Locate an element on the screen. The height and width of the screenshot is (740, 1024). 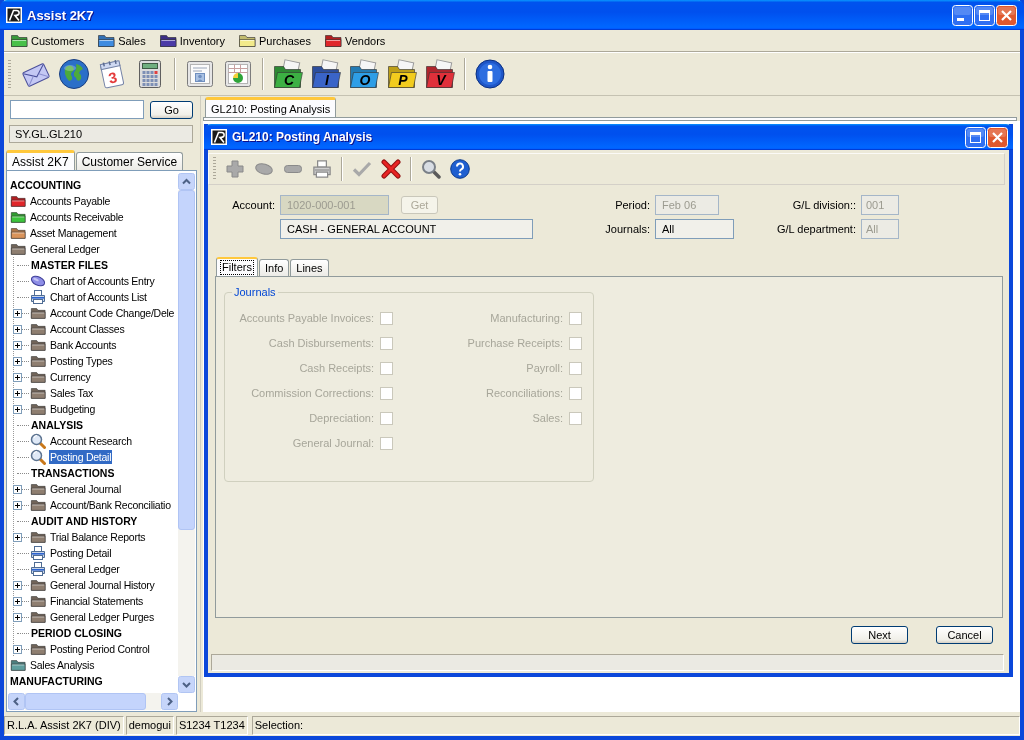
checkbox-label: Purchase Receipts: is located at coordinates (515, 343).